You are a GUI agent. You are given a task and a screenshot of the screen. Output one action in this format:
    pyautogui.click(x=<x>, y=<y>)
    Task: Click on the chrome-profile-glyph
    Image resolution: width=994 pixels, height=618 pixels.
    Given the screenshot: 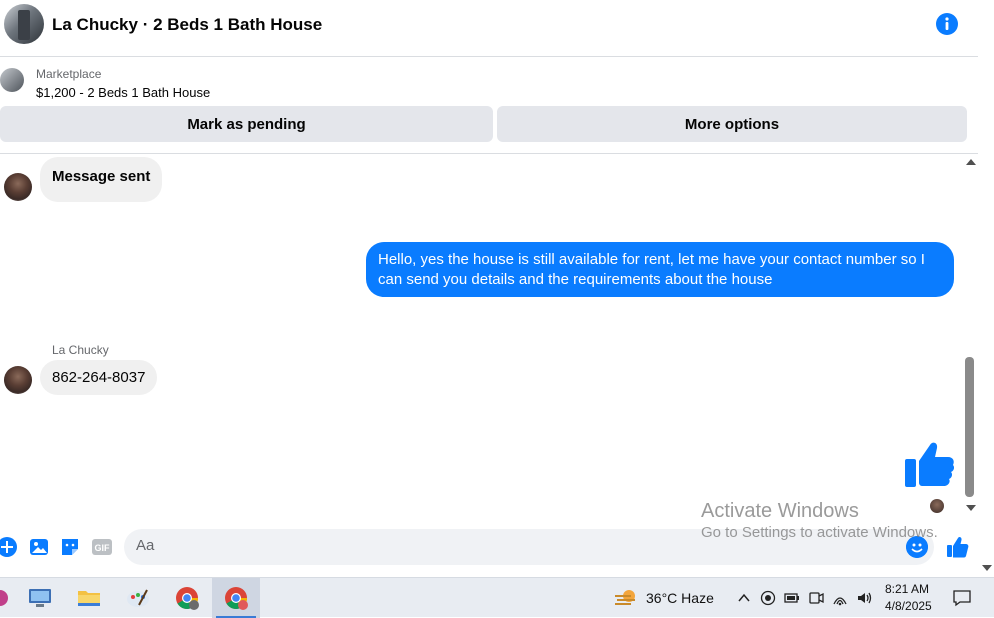 What is the action you would take?
    pyautogui.click(x=236, y=598)
    